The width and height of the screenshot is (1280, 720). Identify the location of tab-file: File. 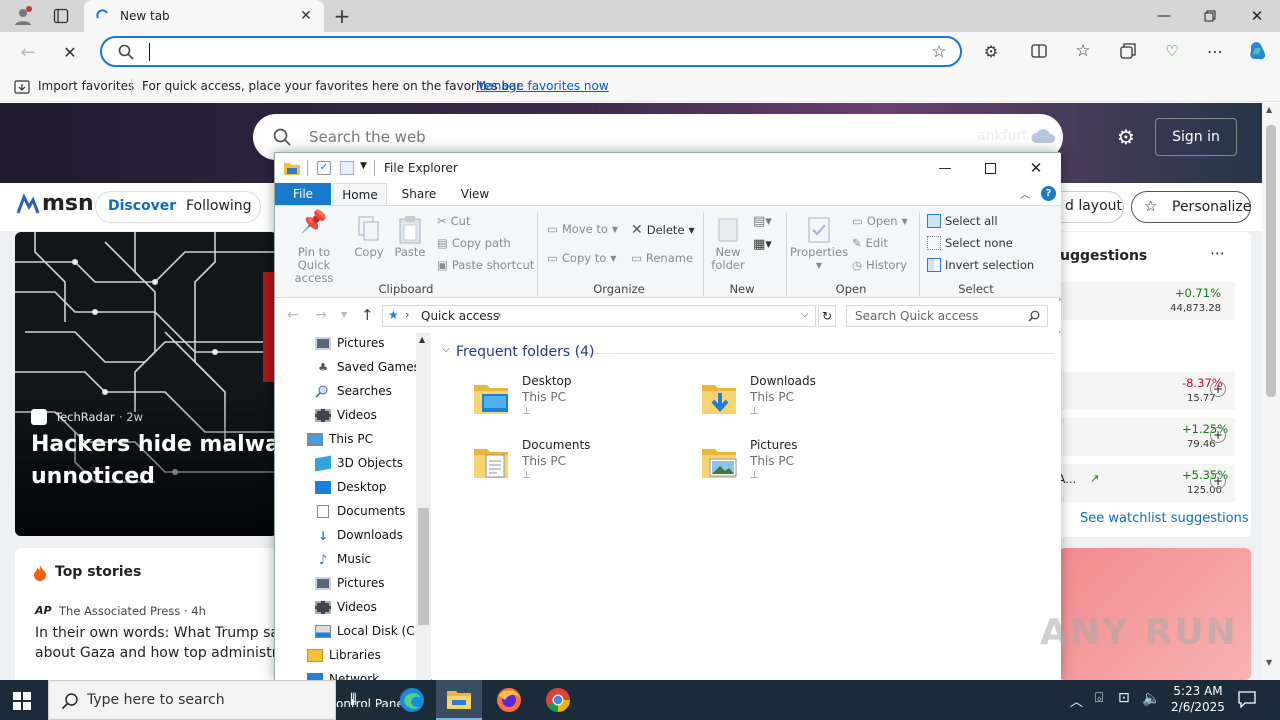
(303, 194).